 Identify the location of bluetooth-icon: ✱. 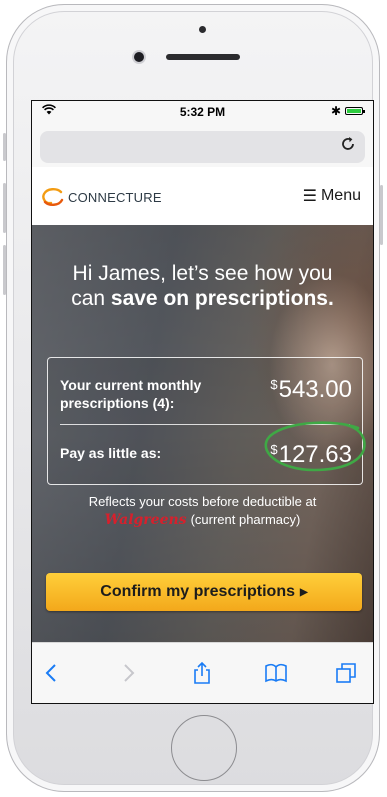
(335, 111).